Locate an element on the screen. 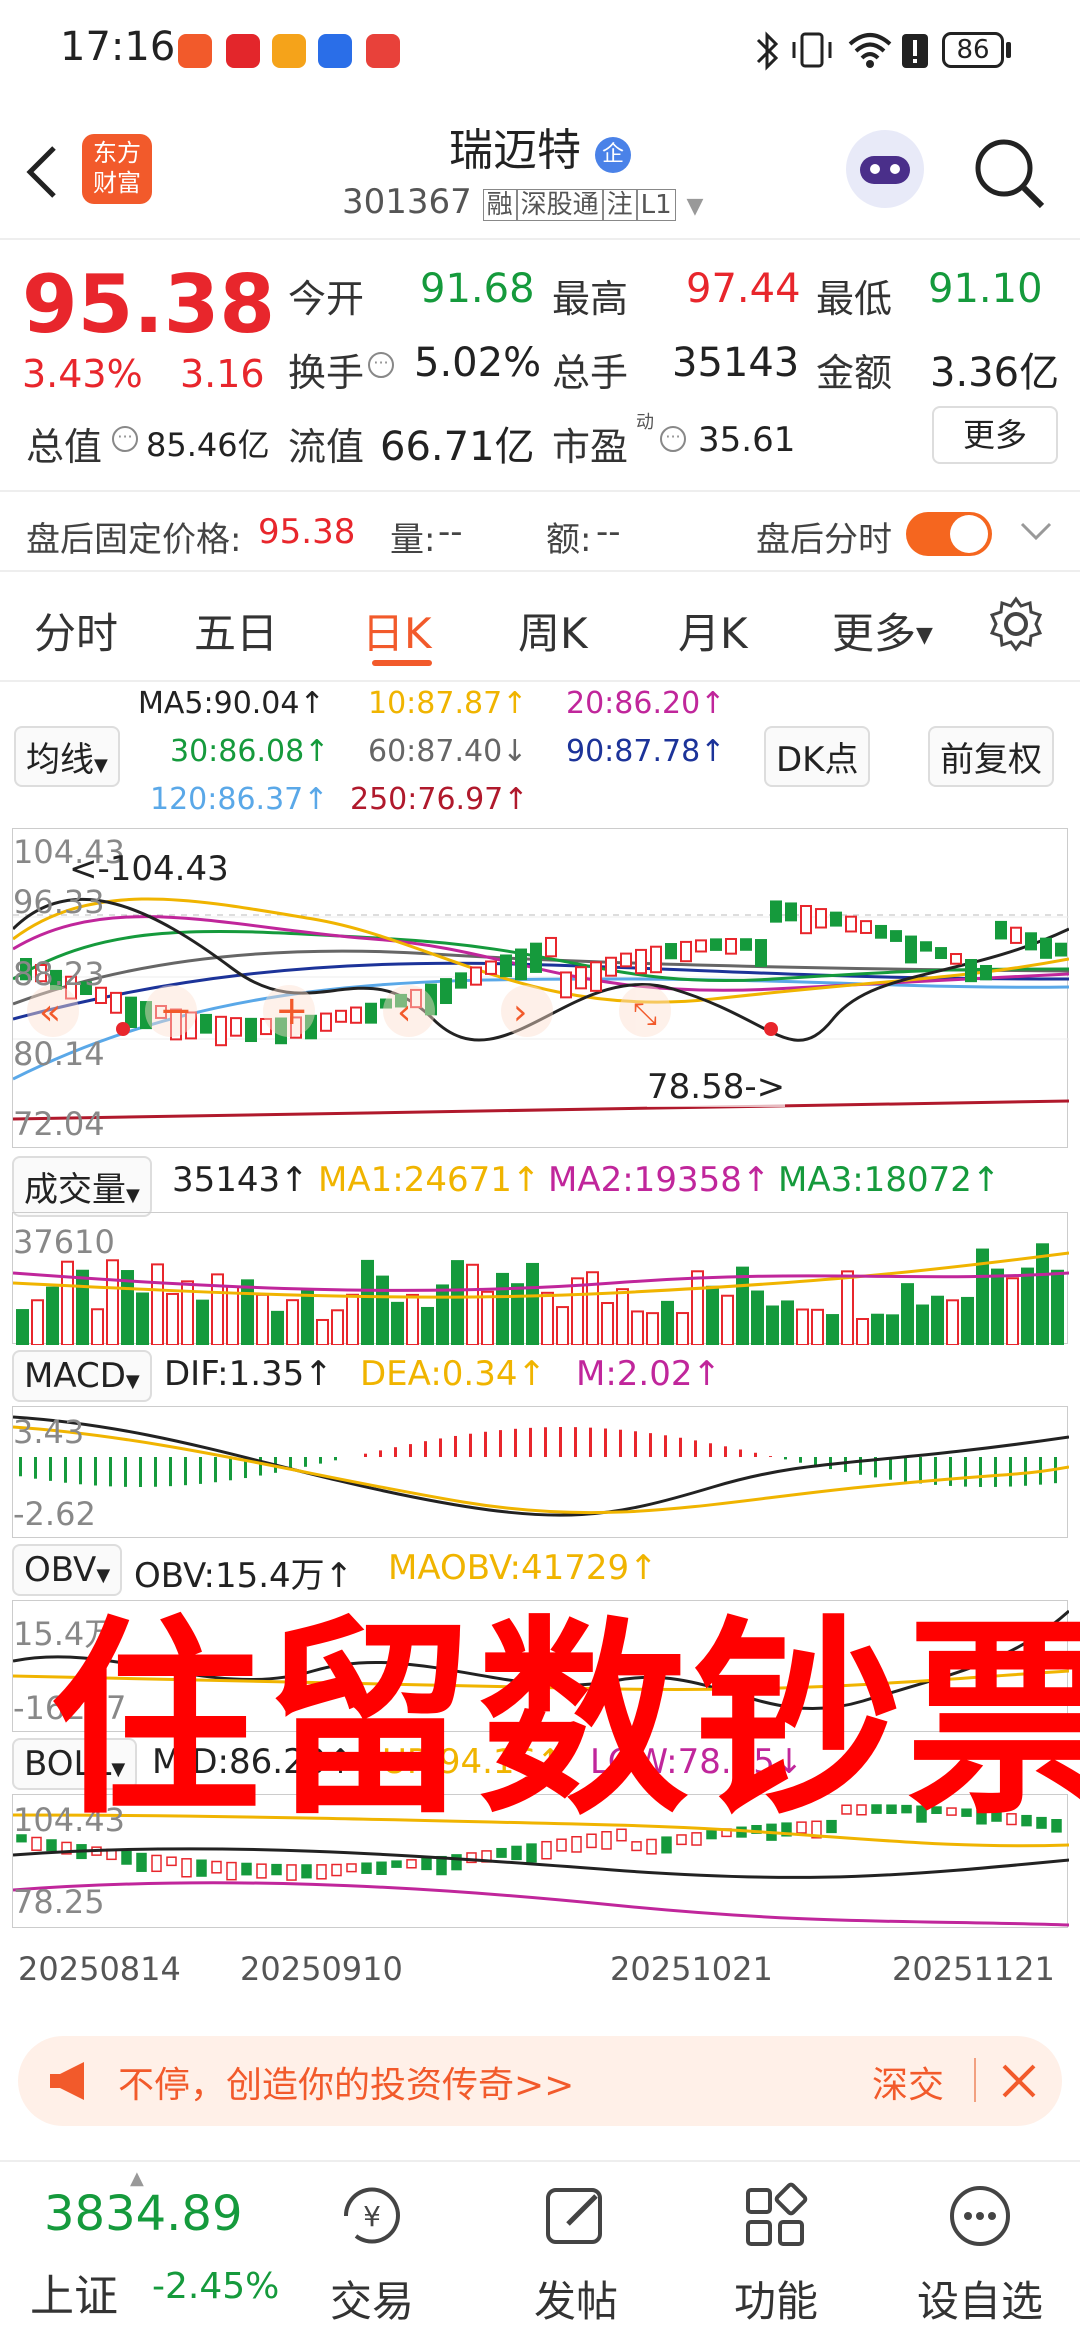 This screenshot has height=2342, width=1080. volume-ma3: MA3:18072↑ is located at coordinates (889, 1180).